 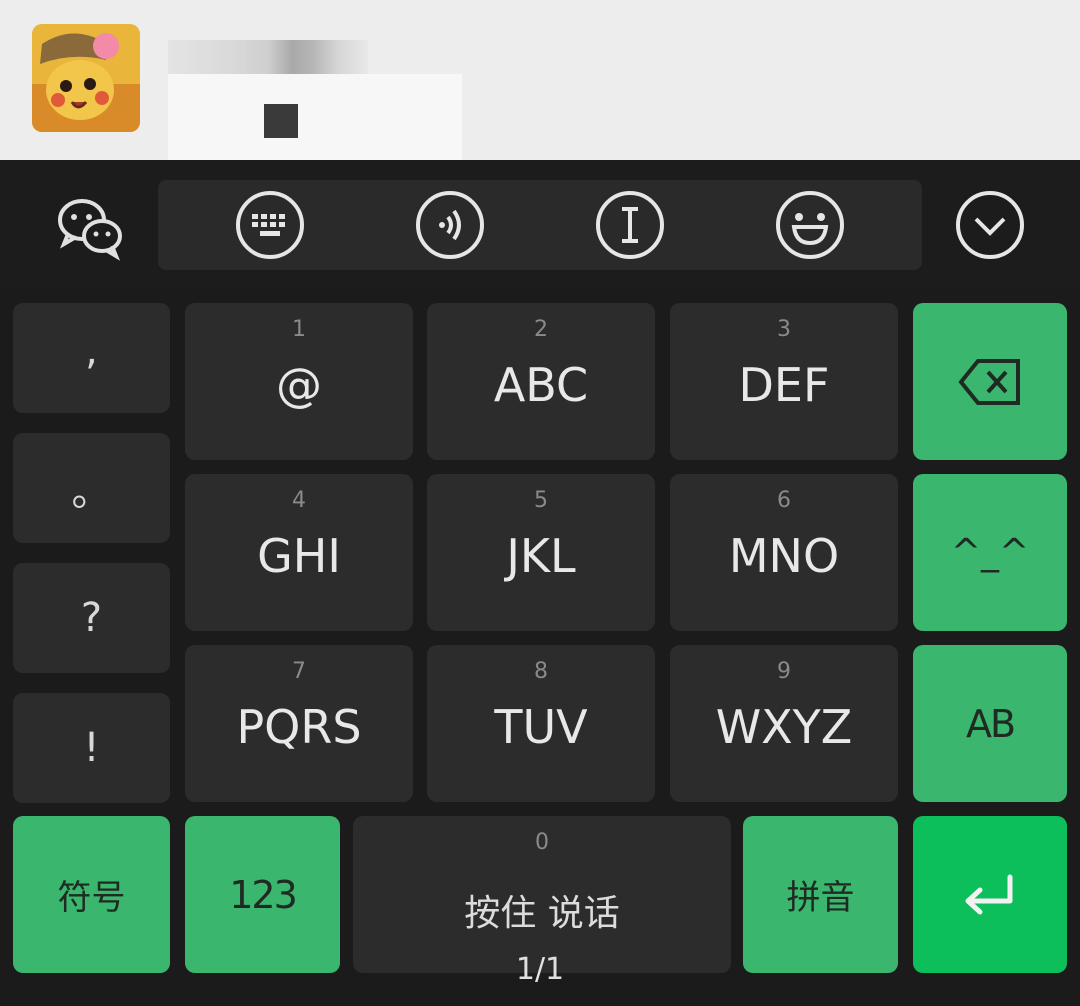 I want to click on key-digit: 0, so click(x=542, y=842).